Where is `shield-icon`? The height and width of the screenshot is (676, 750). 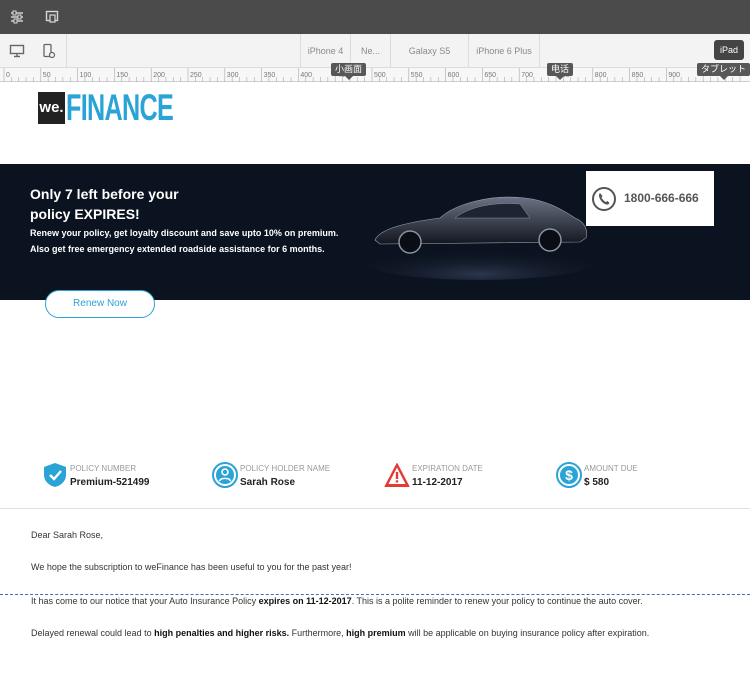 shield-icon is located at coordinates (55, 475).